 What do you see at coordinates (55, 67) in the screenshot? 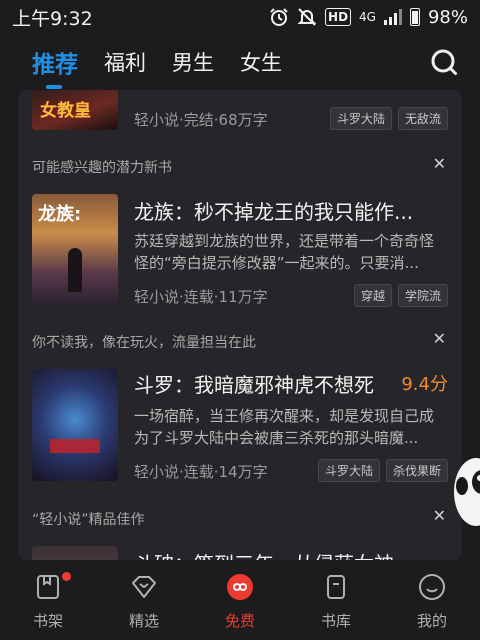
I see `tab-recommend: 推荐` at bounding box center [55, 67].